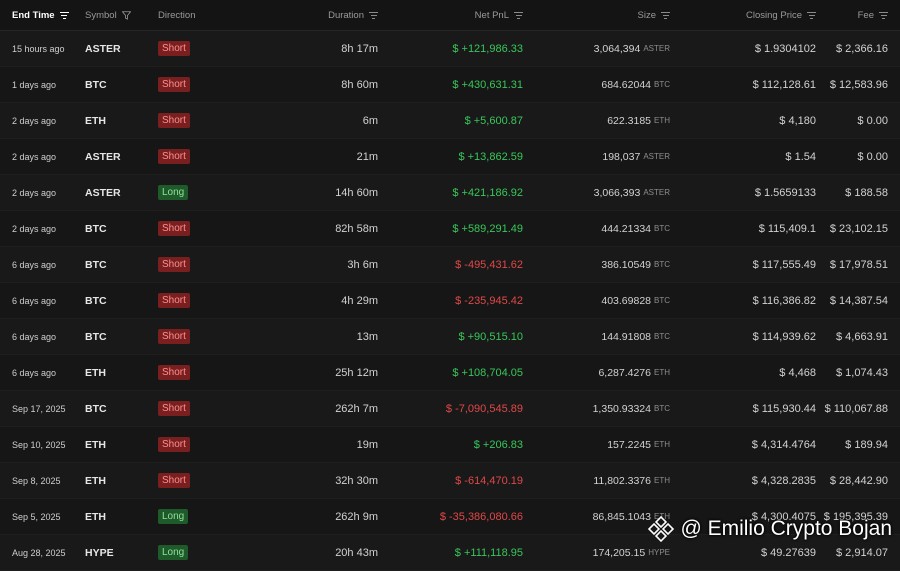 This screenshot has width=900, height=571. Describe the element at coordinates (356, 192) in the screenshot. I see `duration-value: 14h 60m` at that location.